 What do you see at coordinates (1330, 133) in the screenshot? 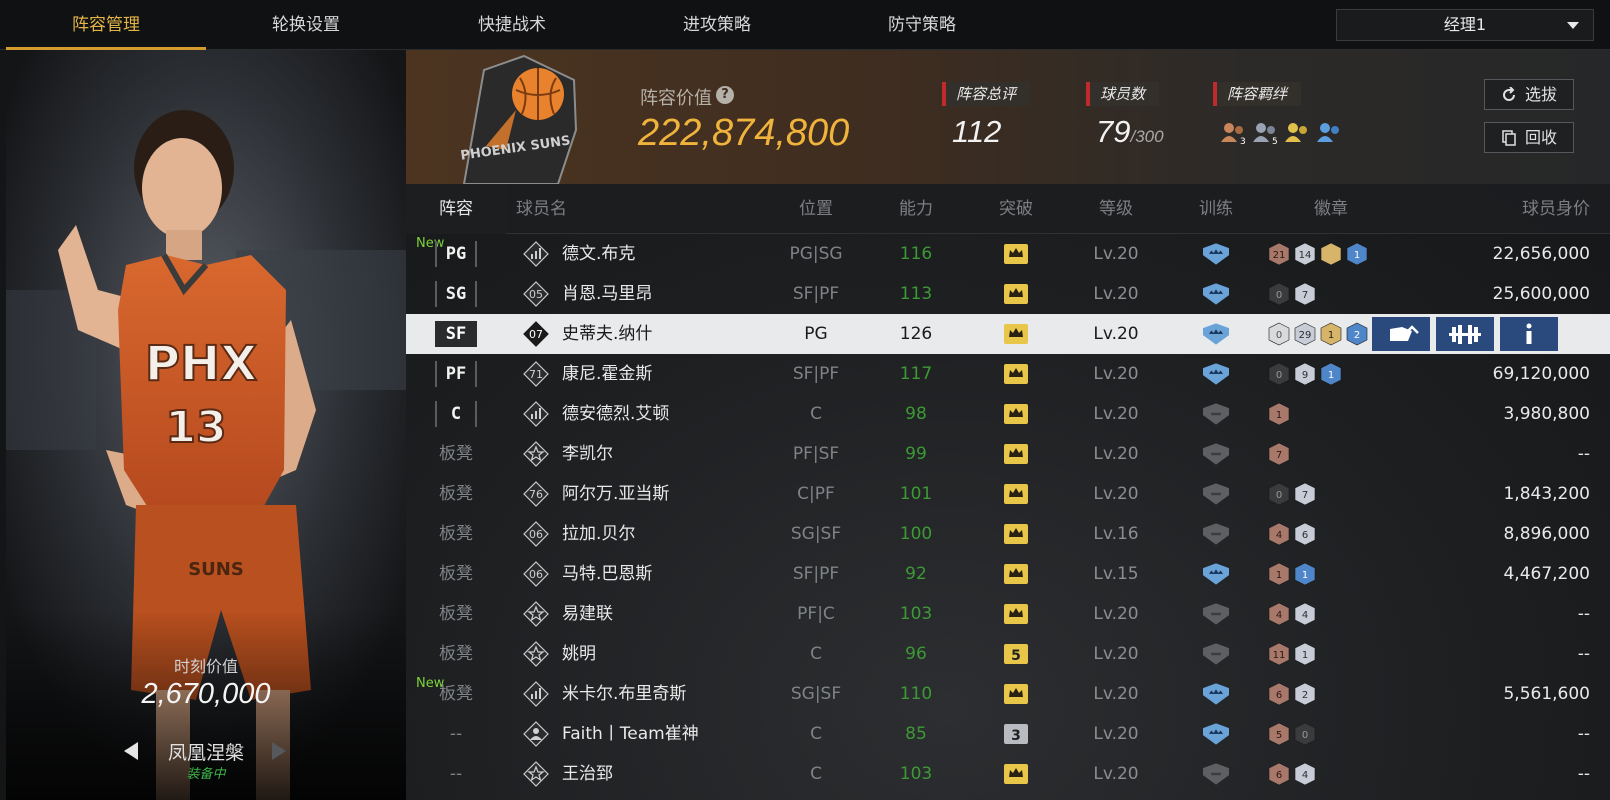
I see `bond-blue-icon` at bounding box center [1330, 133].